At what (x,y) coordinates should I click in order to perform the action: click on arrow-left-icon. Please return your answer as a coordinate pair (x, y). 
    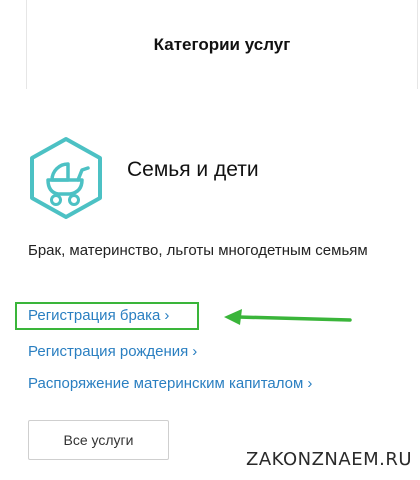
    Looking at the image, I should click on (288, 318).